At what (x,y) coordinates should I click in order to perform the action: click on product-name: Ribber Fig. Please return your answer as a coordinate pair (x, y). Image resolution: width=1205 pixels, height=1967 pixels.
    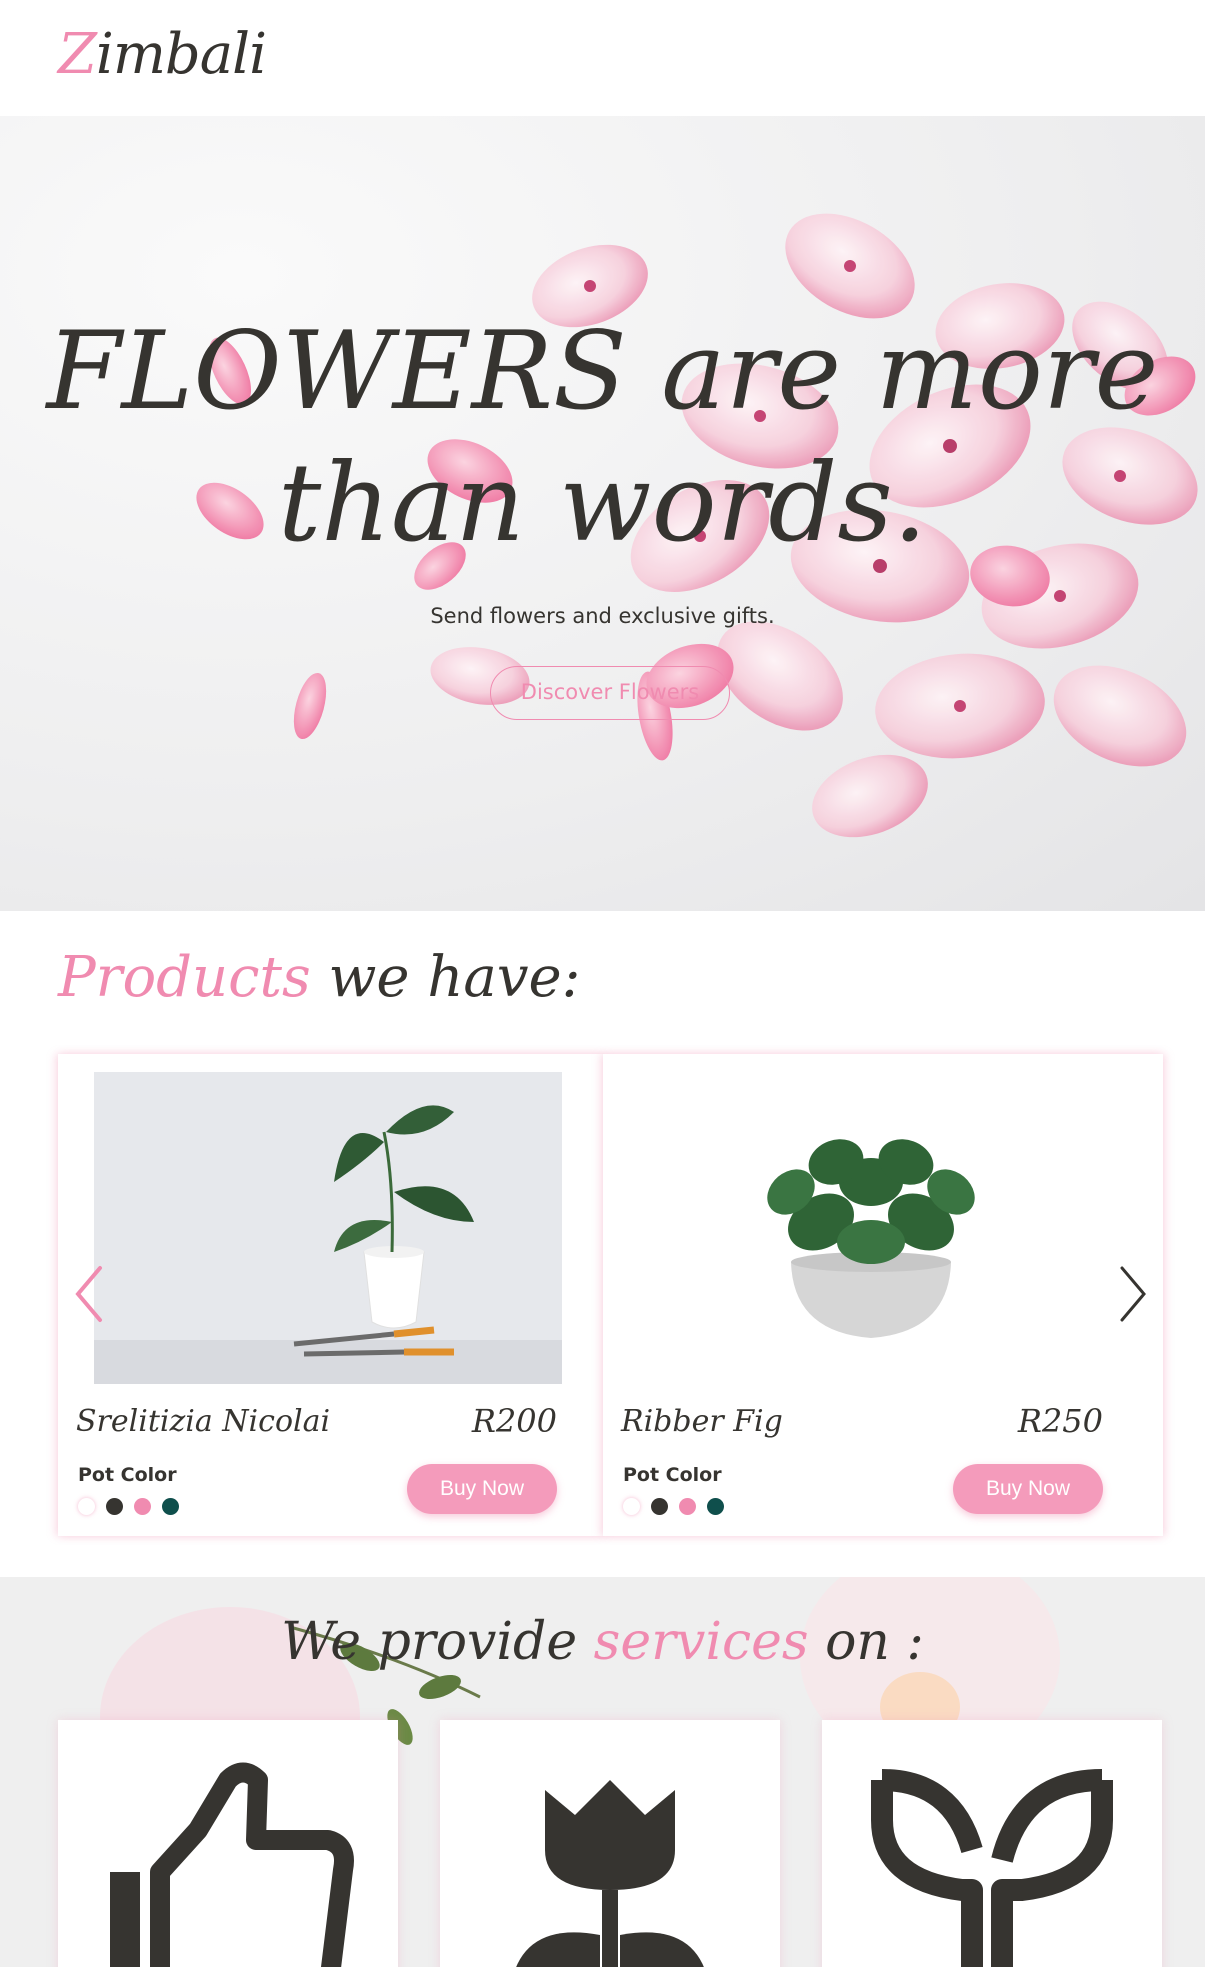
    Looking at the image, I should click on (702, 1421).